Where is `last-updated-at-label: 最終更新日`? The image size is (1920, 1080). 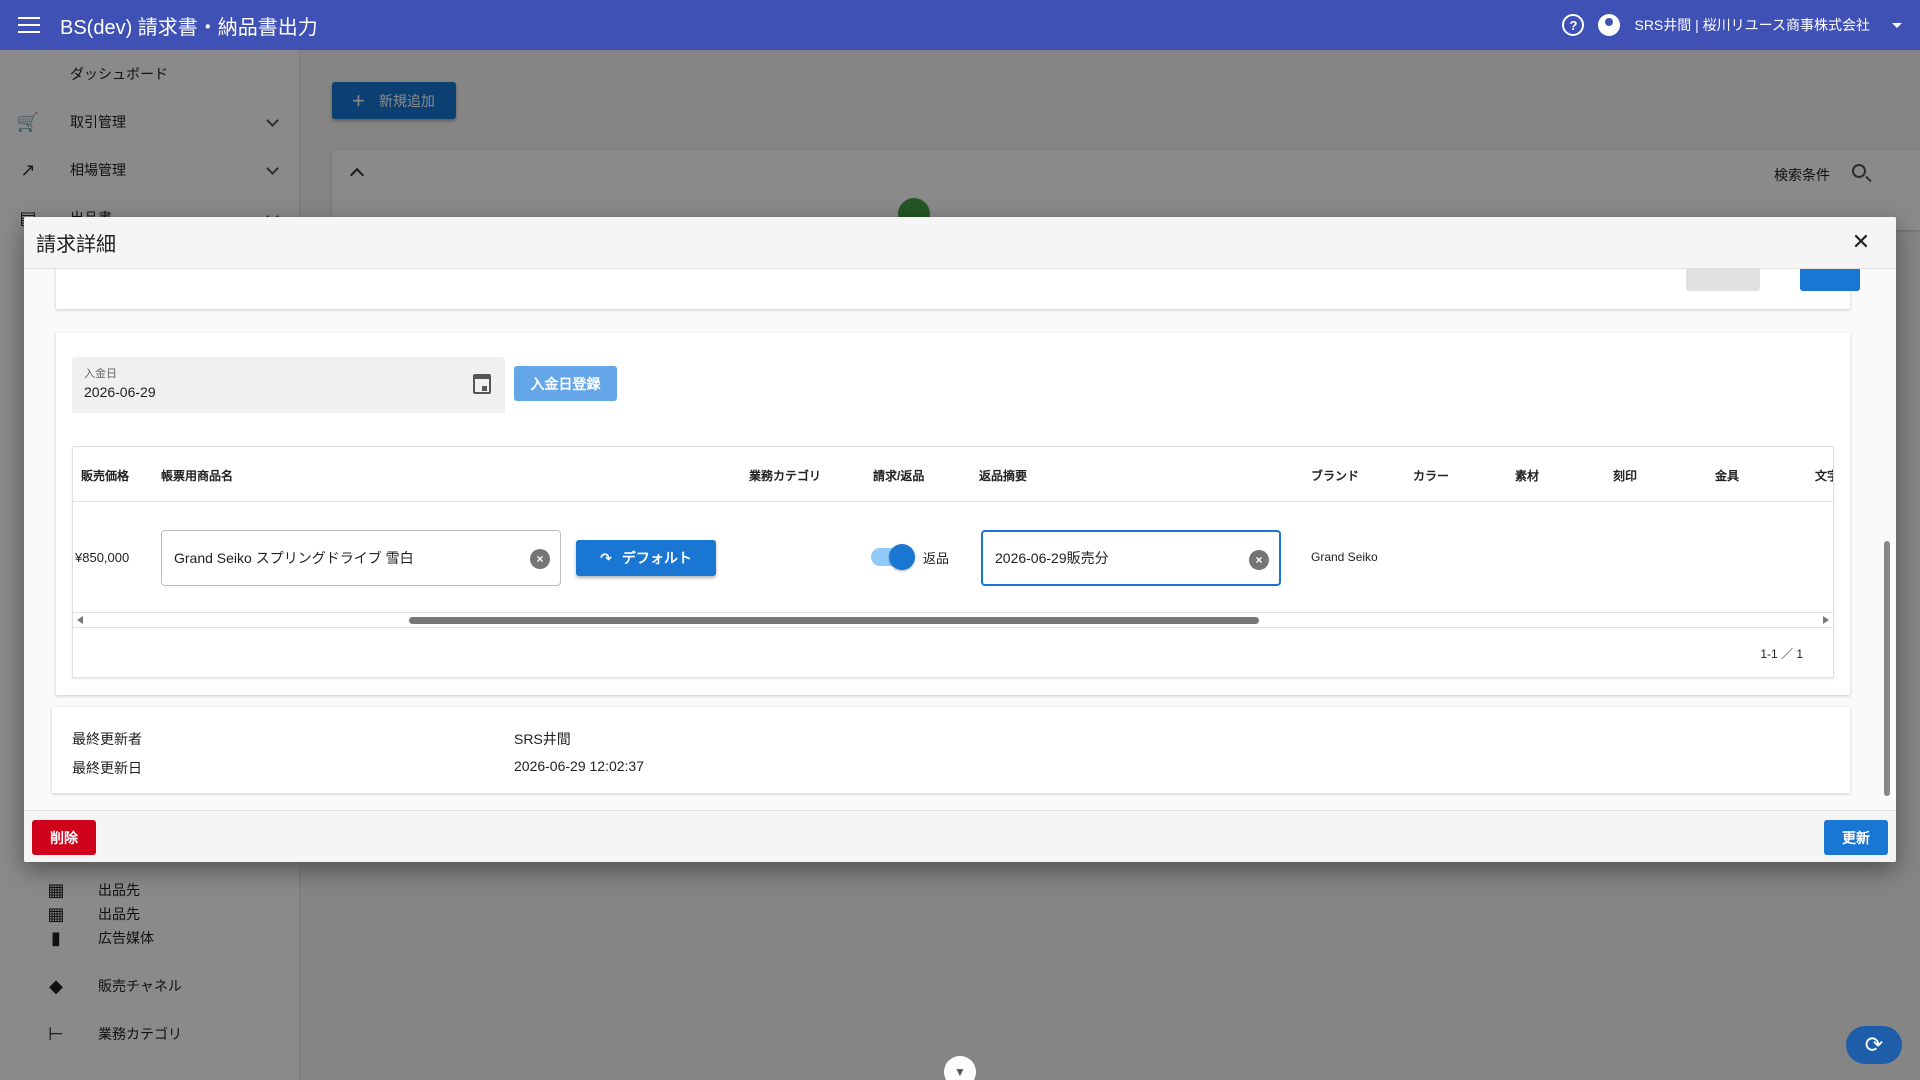
last-updated-at-label: 最終更新日 is located at coordinates (107, 768).